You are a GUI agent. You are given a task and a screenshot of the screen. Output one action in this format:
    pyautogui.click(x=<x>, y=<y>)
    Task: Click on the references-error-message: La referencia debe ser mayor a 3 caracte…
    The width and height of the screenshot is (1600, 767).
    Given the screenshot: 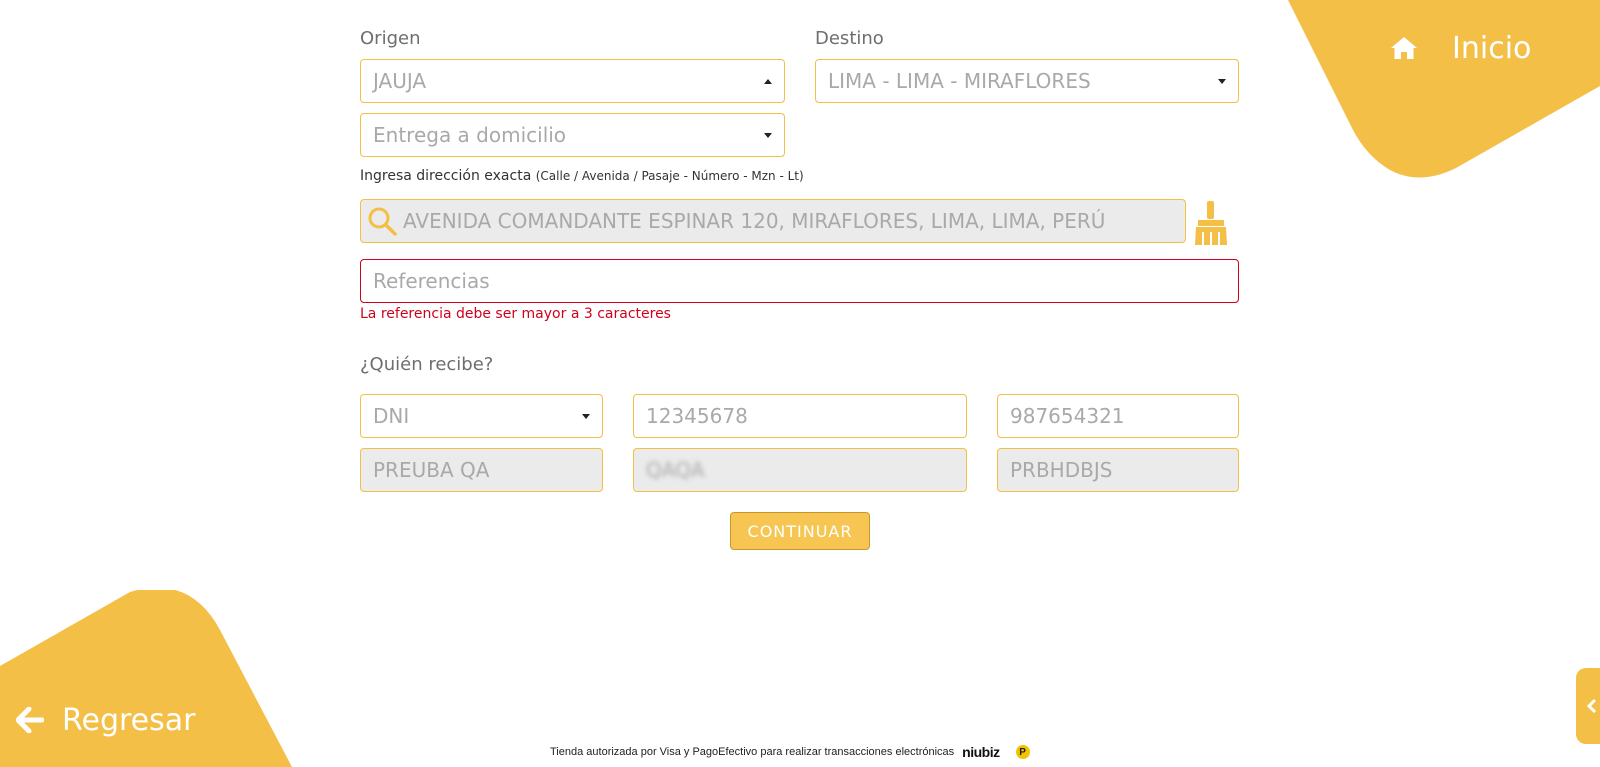 What is the action you would take?
    pyautogui.click(x=515, y=314)
    